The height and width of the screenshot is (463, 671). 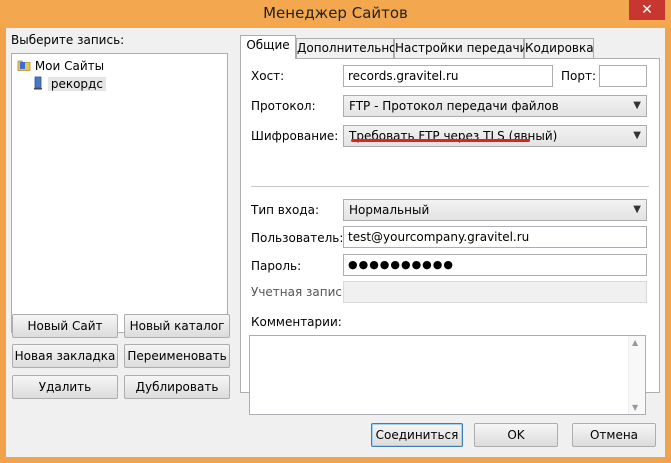 I want to click on new-folder-button: Новый каталог, so click(x=177, y=326).